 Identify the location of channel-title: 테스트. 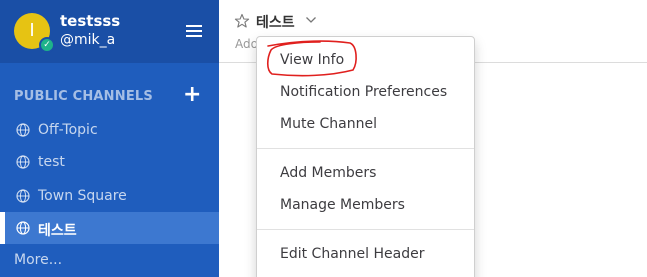
(275, 22).